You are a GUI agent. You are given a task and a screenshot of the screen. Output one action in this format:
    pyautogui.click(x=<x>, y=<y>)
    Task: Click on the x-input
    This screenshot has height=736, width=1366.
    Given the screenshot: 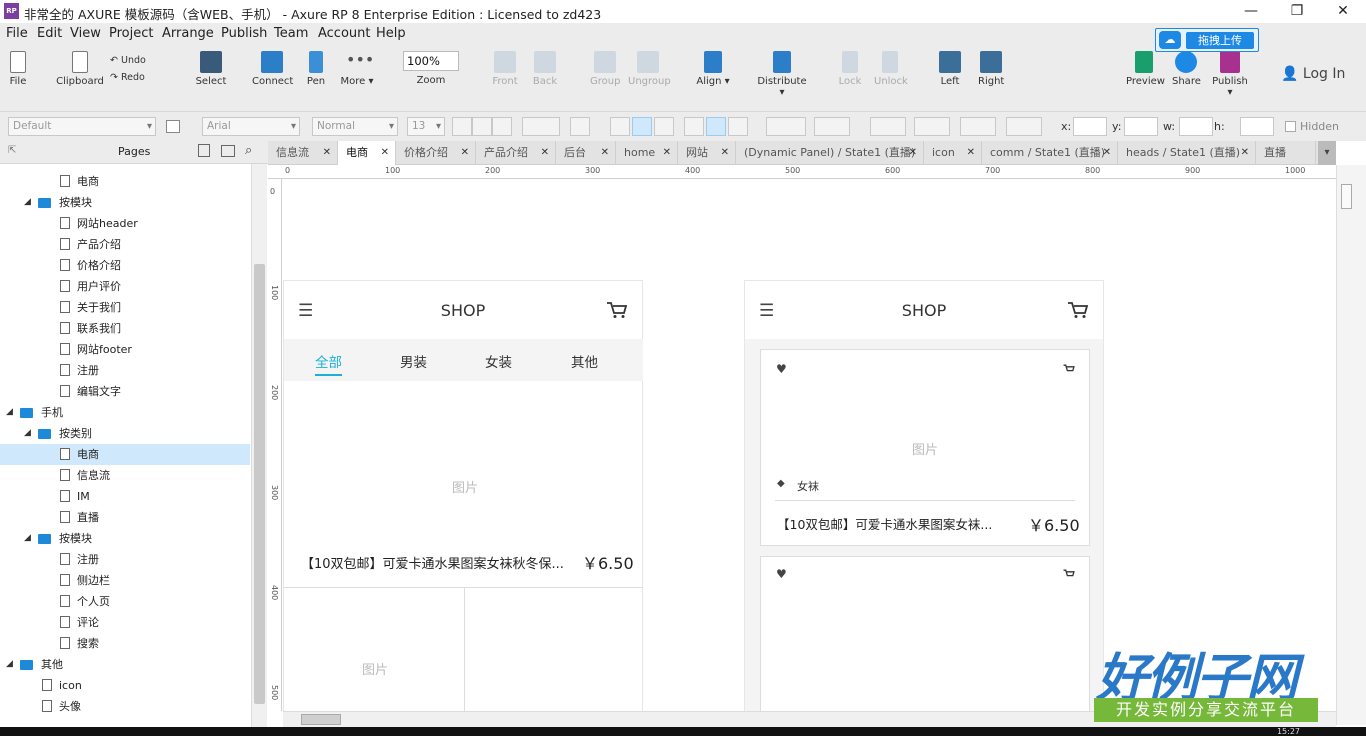 What is the action you would take?
    pyautogui.click(x=1090, y=126)
    